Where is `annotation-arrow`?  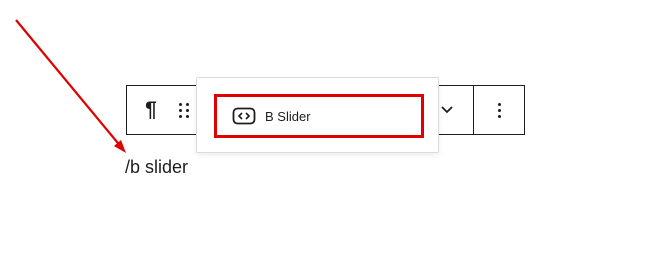 annotation-arrow is located at coordinates (70, 86).